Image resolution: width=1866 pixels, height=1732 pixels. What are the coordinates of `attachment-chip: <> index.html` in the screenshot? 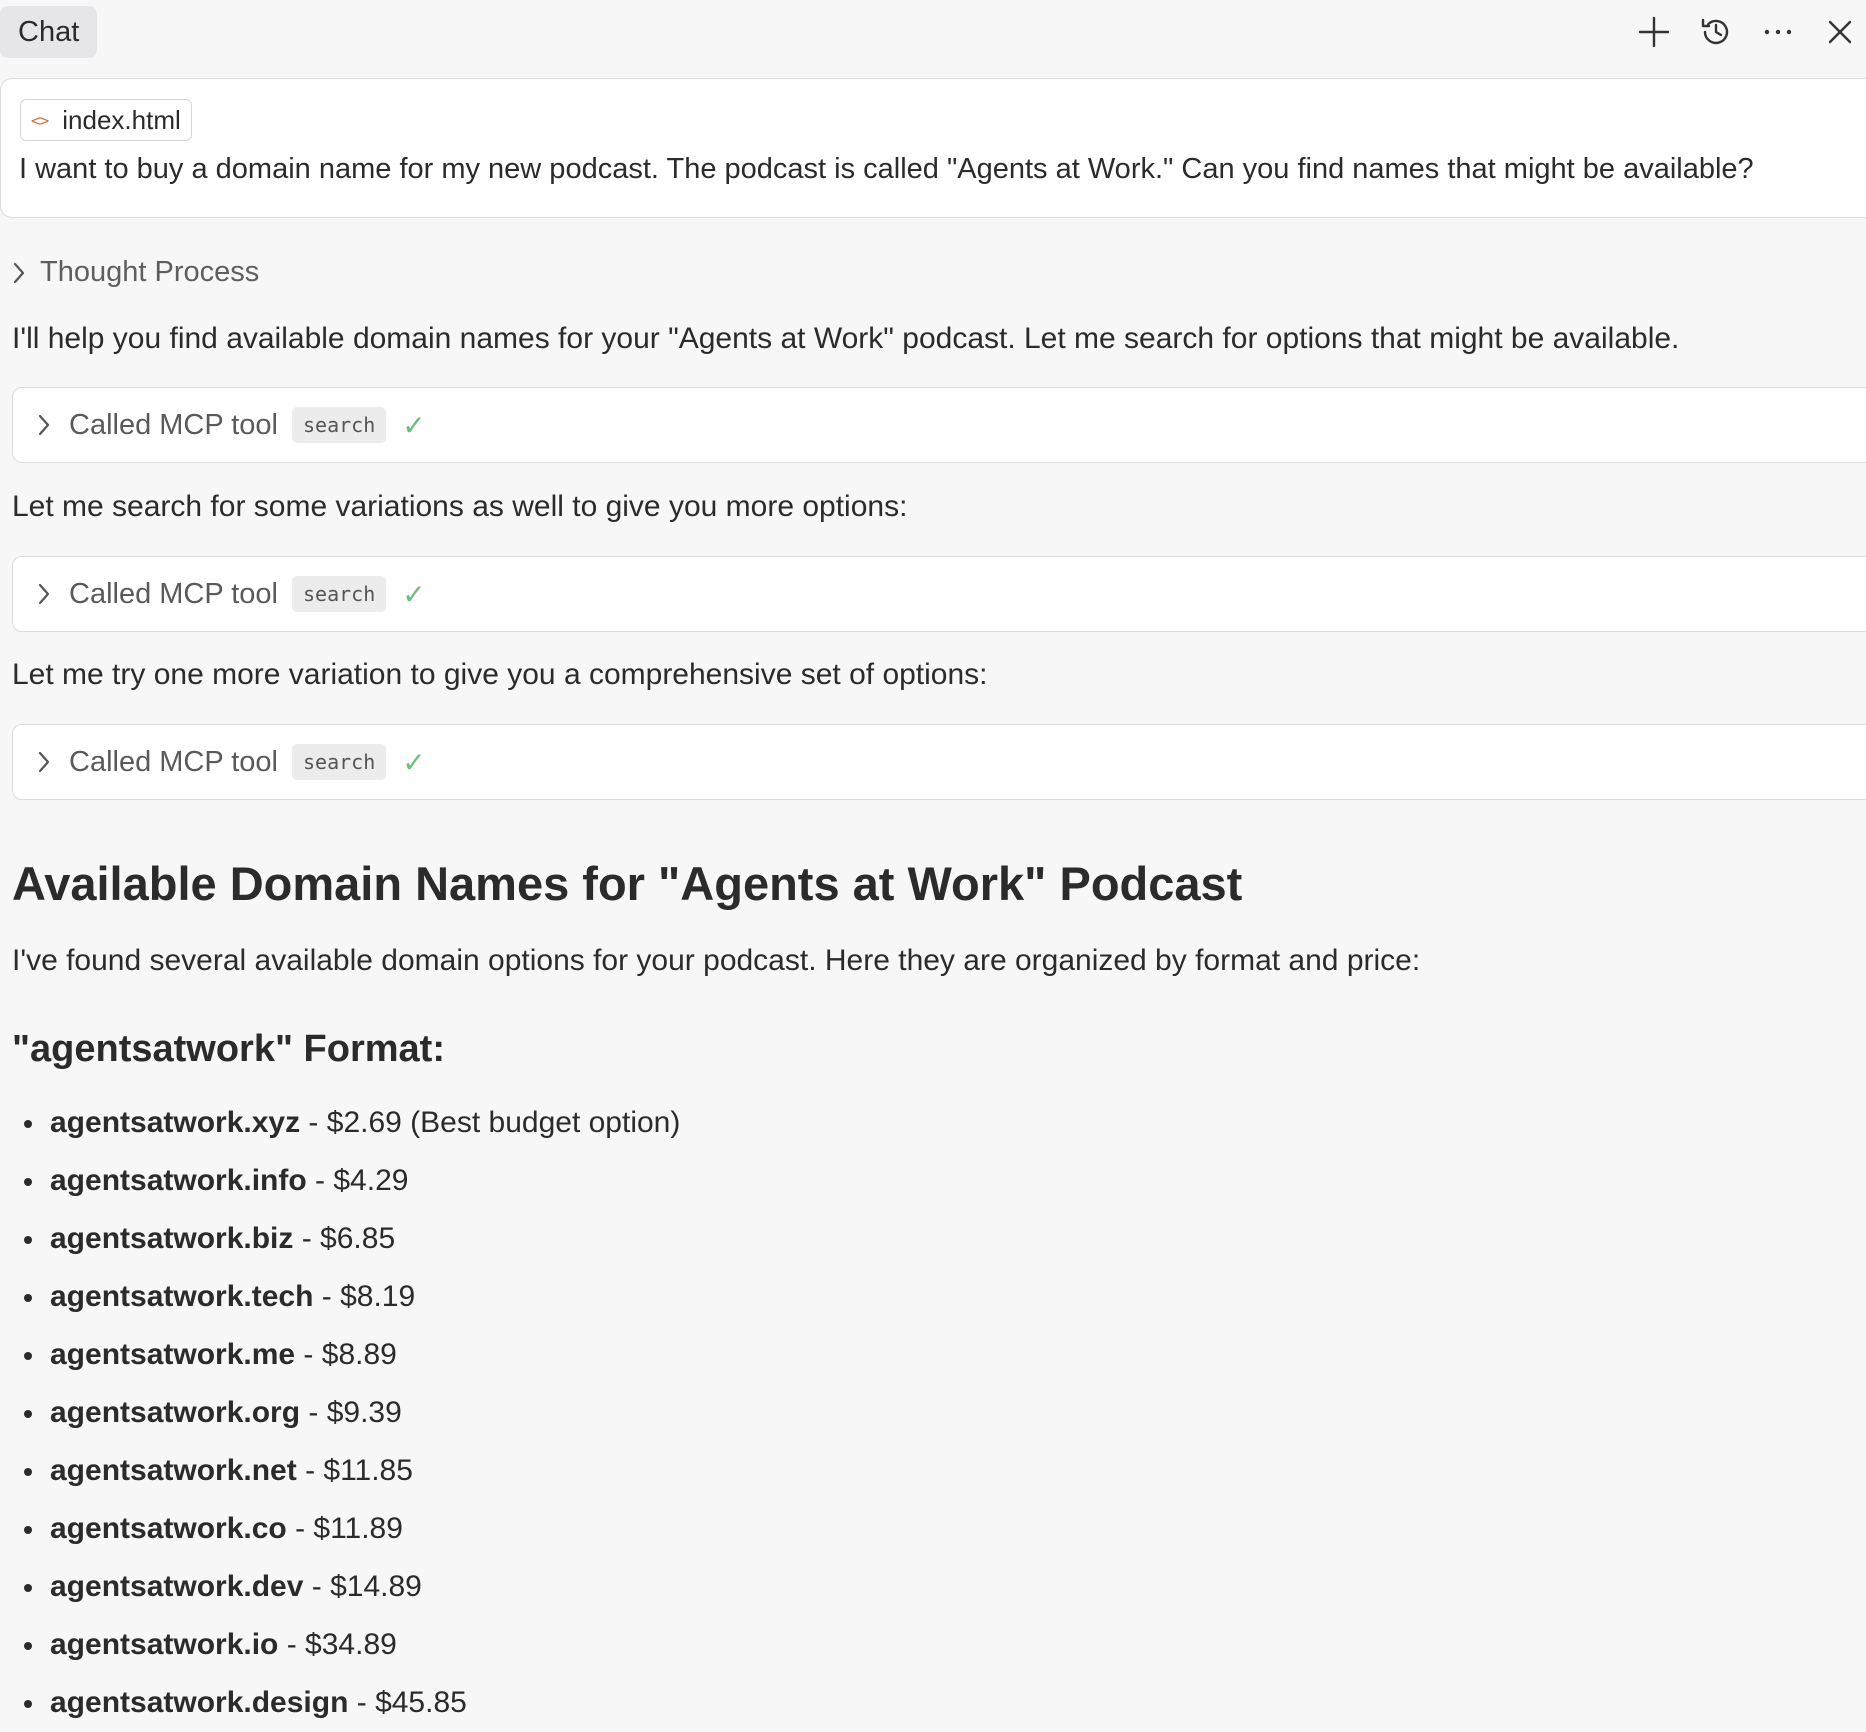 It's located at (106, 120).